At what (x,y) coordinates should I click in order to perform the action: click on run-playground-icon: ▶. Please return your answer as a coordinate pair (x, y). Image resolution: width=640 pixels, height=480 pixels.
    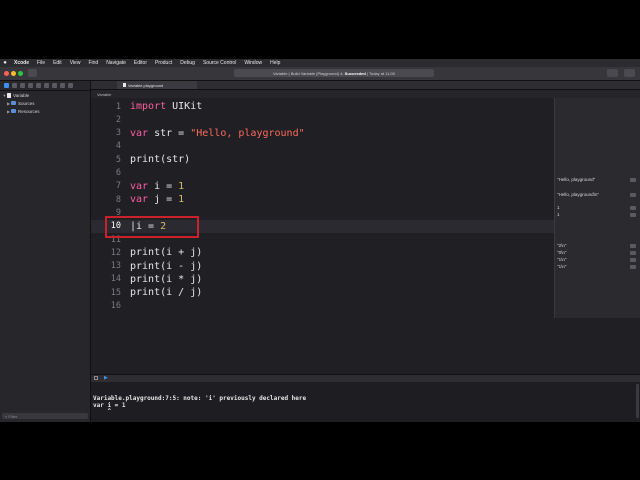
    Looking at the image, I should click on (106, 378).